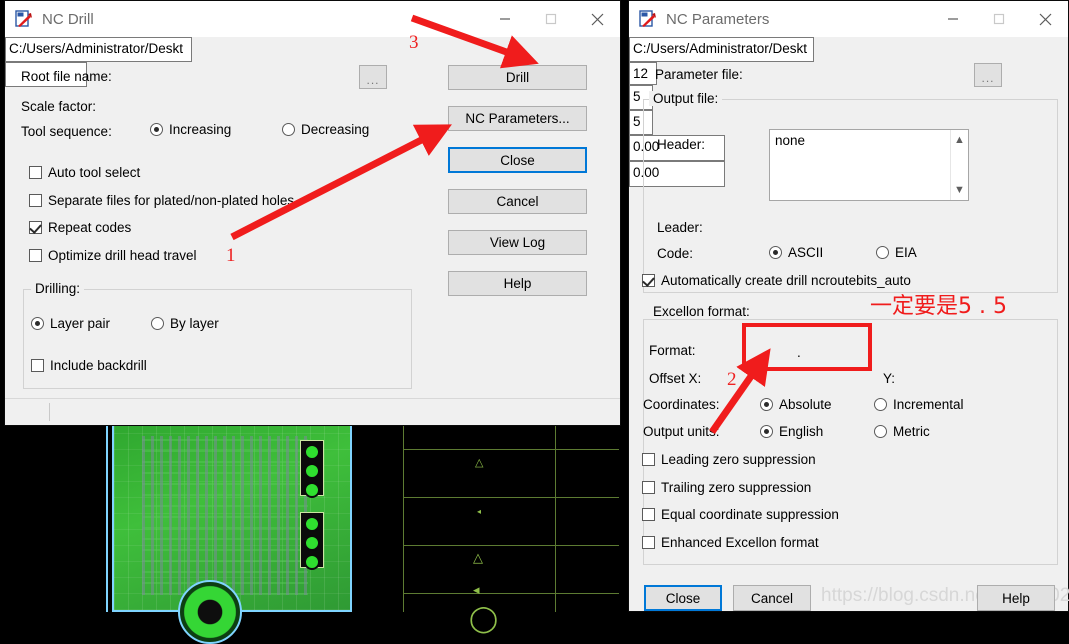  Describe the element at coordinates (90, 227) in the screenshot. I see `checkbox-label: Repeat codes` at that location.